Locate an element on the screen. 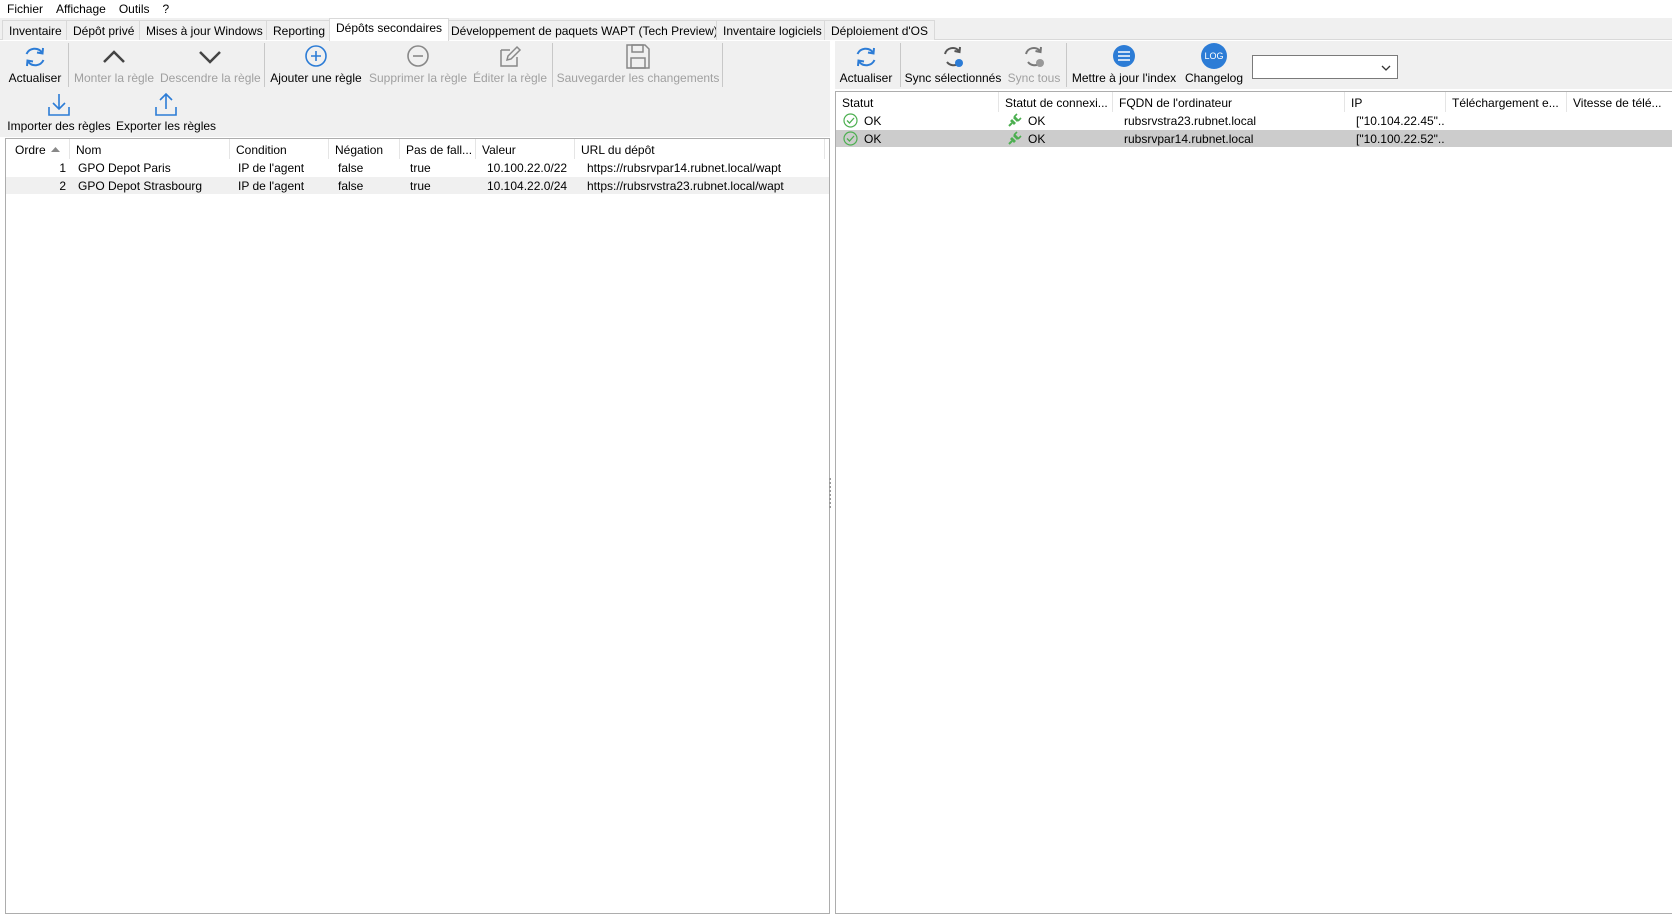  column-header-ip: IP is located at coordinates (1395, 102).